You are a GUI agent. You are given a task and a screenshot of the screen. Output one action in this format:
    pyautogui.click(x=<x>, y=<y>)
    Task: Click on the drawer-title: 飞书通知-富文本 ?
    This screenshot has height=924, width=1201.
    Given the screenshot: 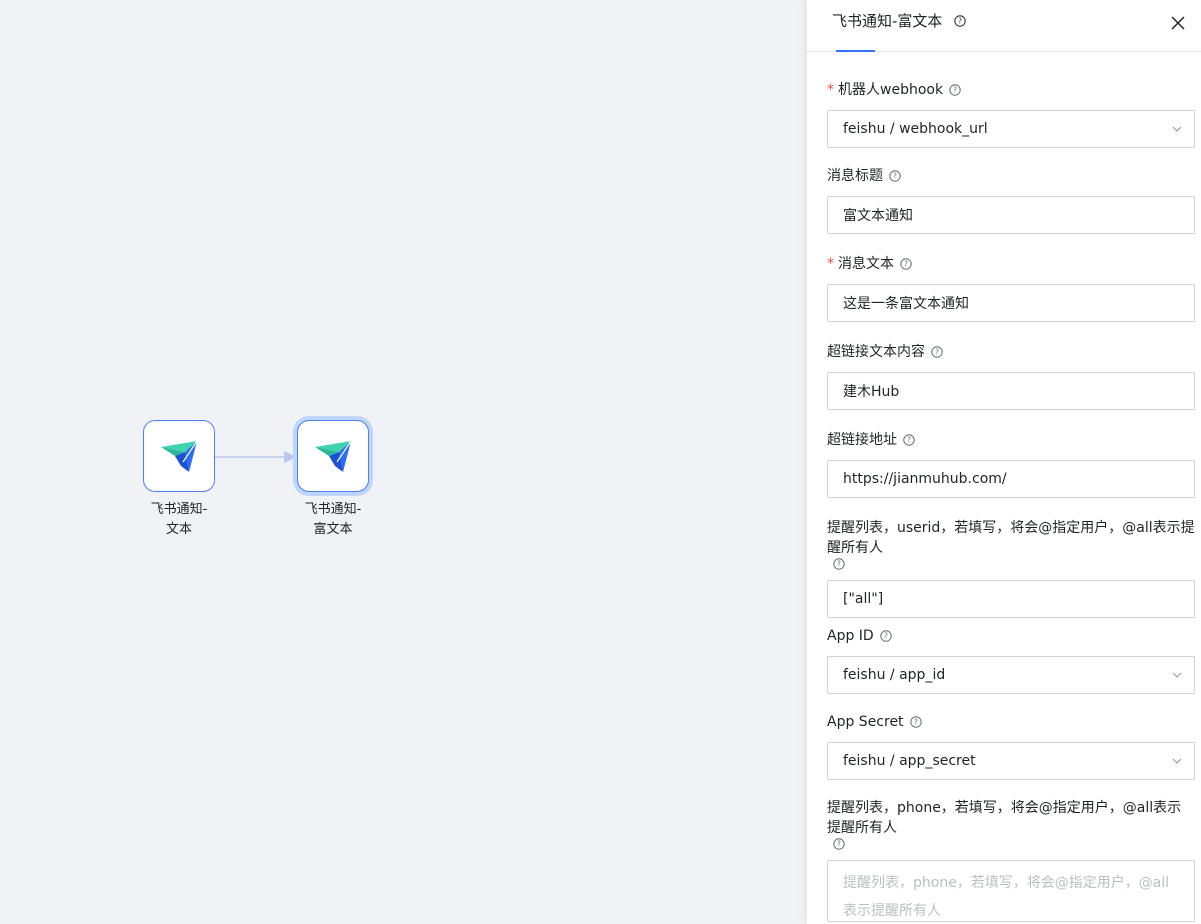 What is the action you would take?
    pyautogui.click(x=899, y=20)
    